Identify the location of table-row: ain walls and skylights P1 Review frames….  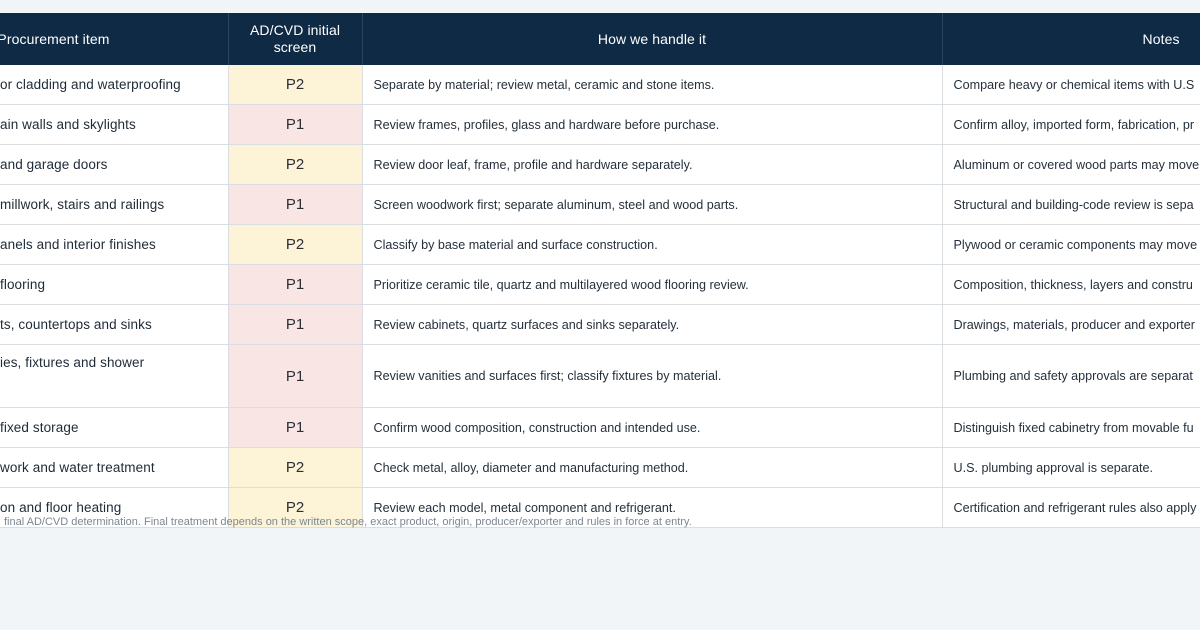
(600, 124).